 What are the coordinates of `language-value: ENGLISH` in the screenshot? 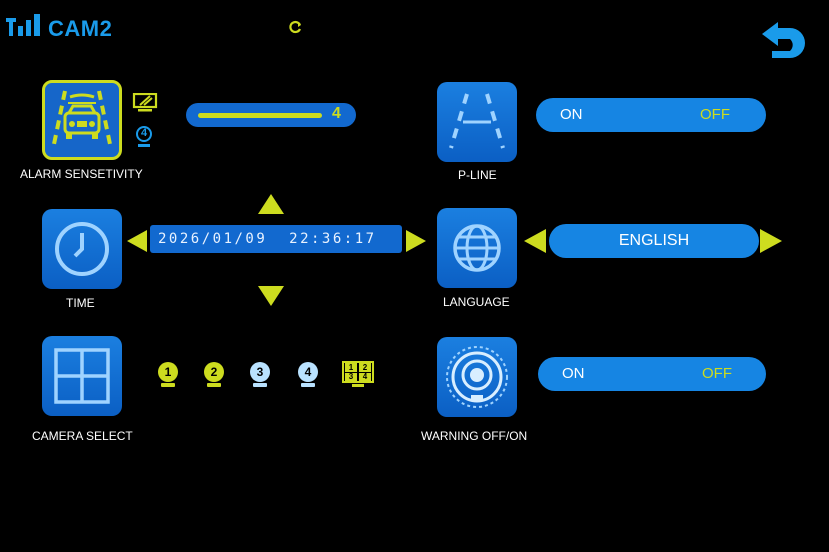 It's located at (654, 240).